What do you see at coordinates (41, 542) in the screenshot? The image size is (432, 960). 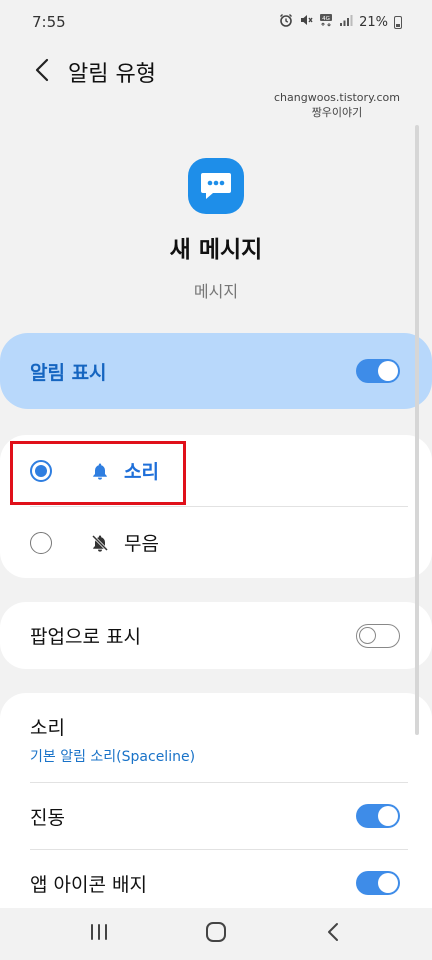 I see `silent-radio` at bounding box center [41, 542].